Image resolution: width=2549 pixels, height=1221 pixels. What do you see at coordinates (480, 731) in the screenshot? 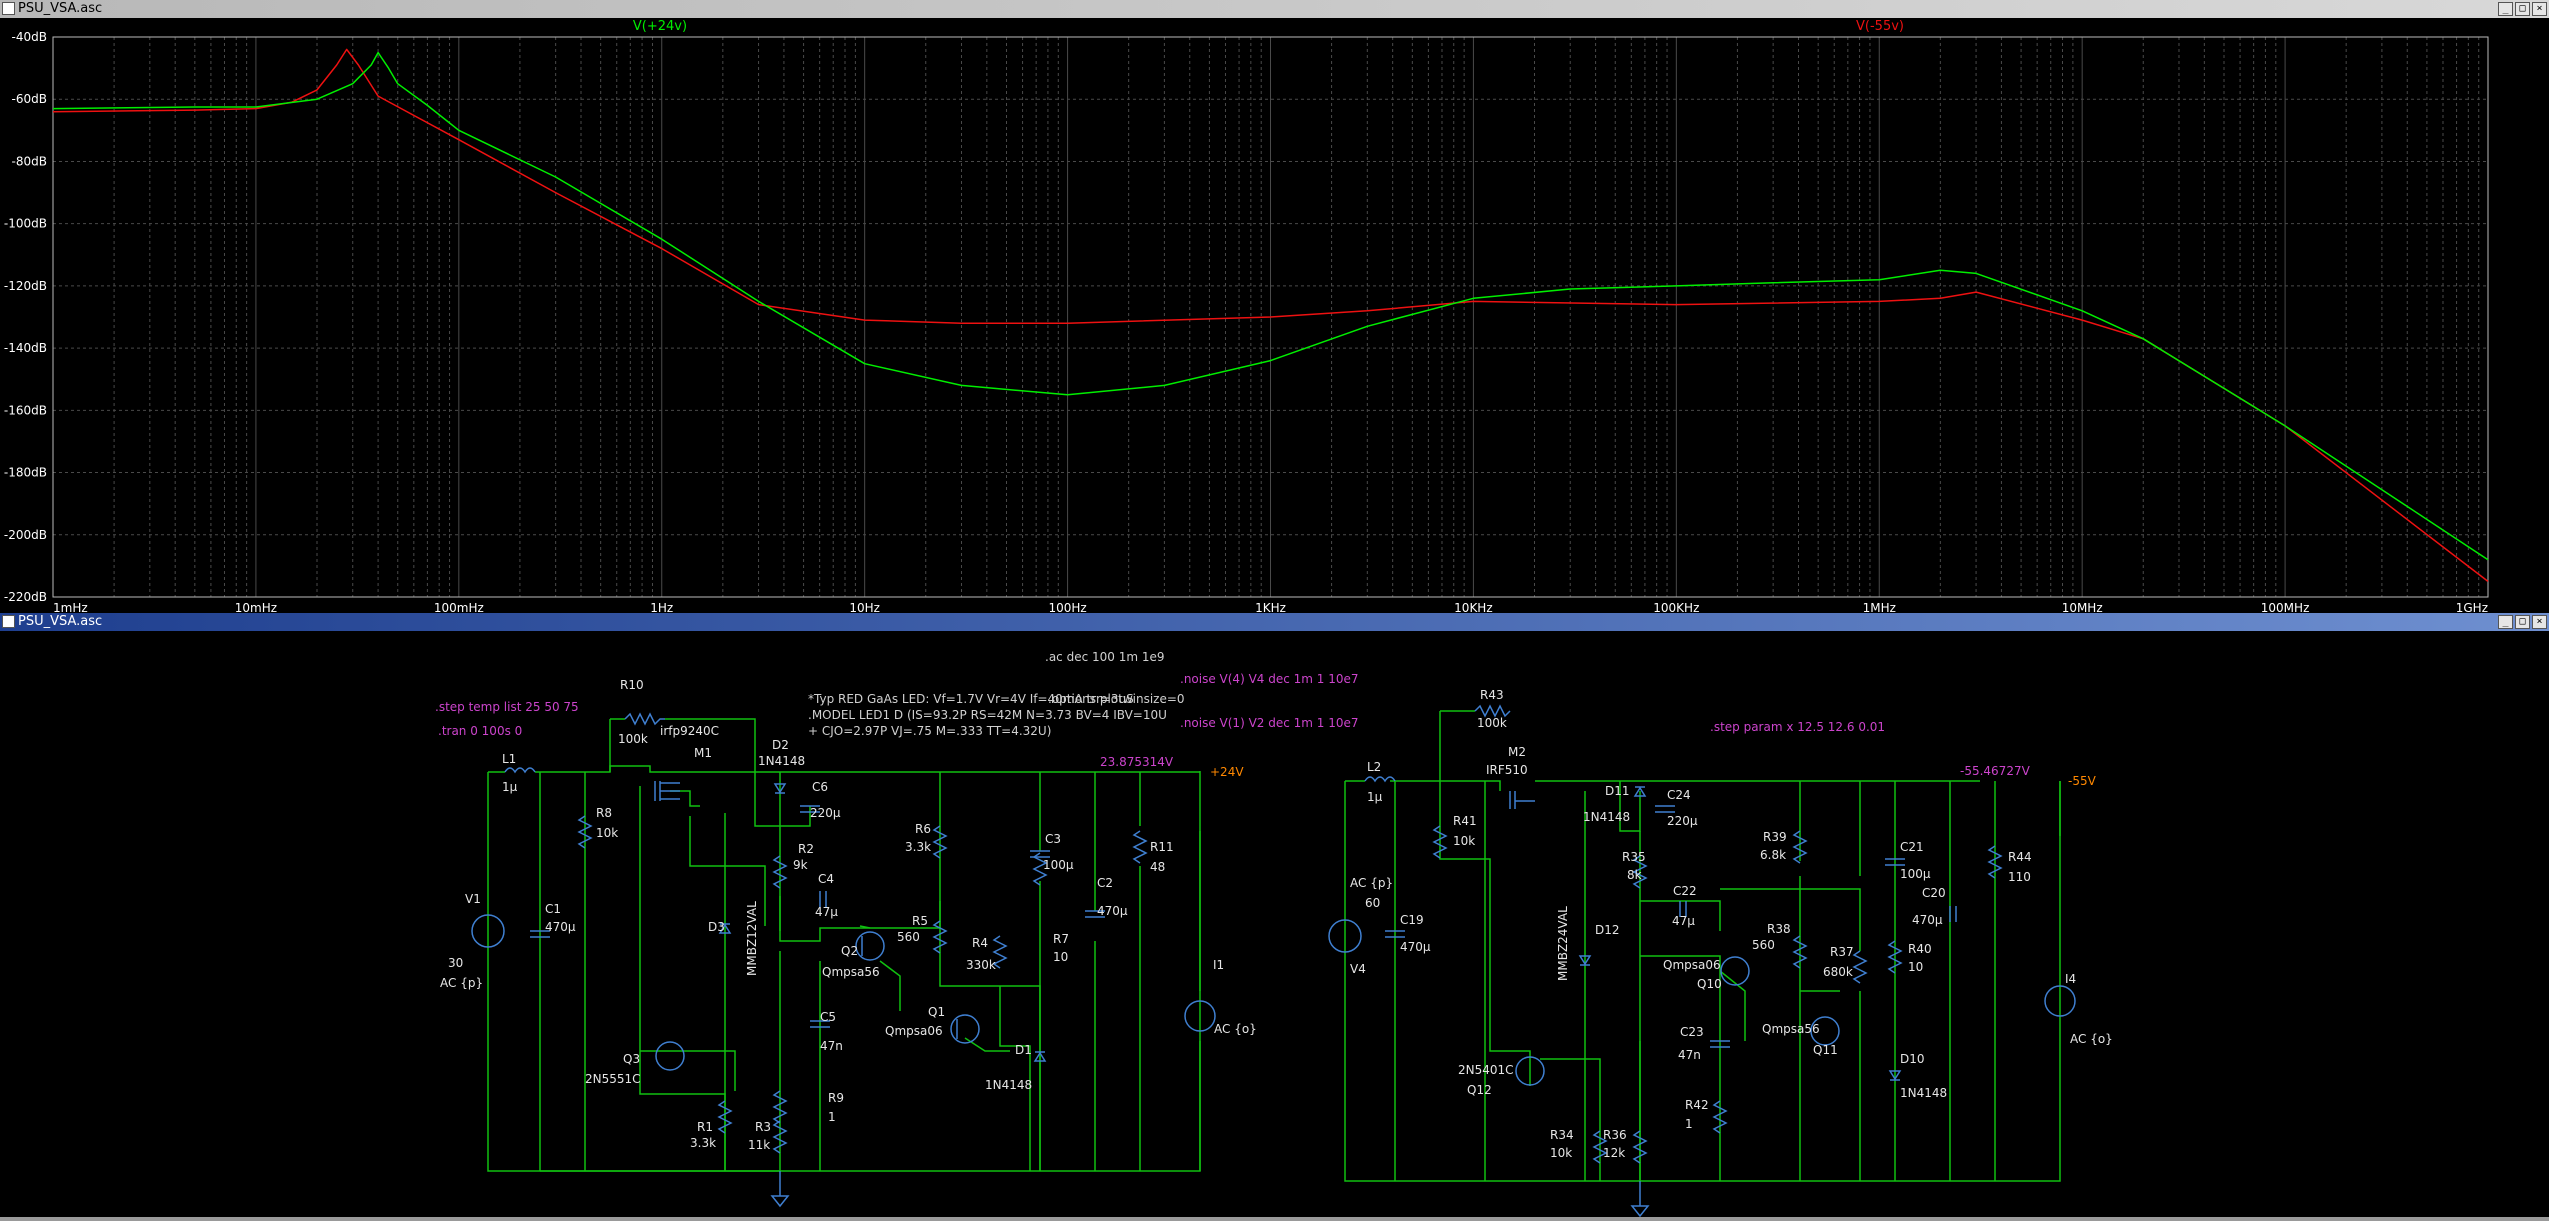
I see `directive-tran: .tran 0 100s 0` at bounding box center [480, 731].